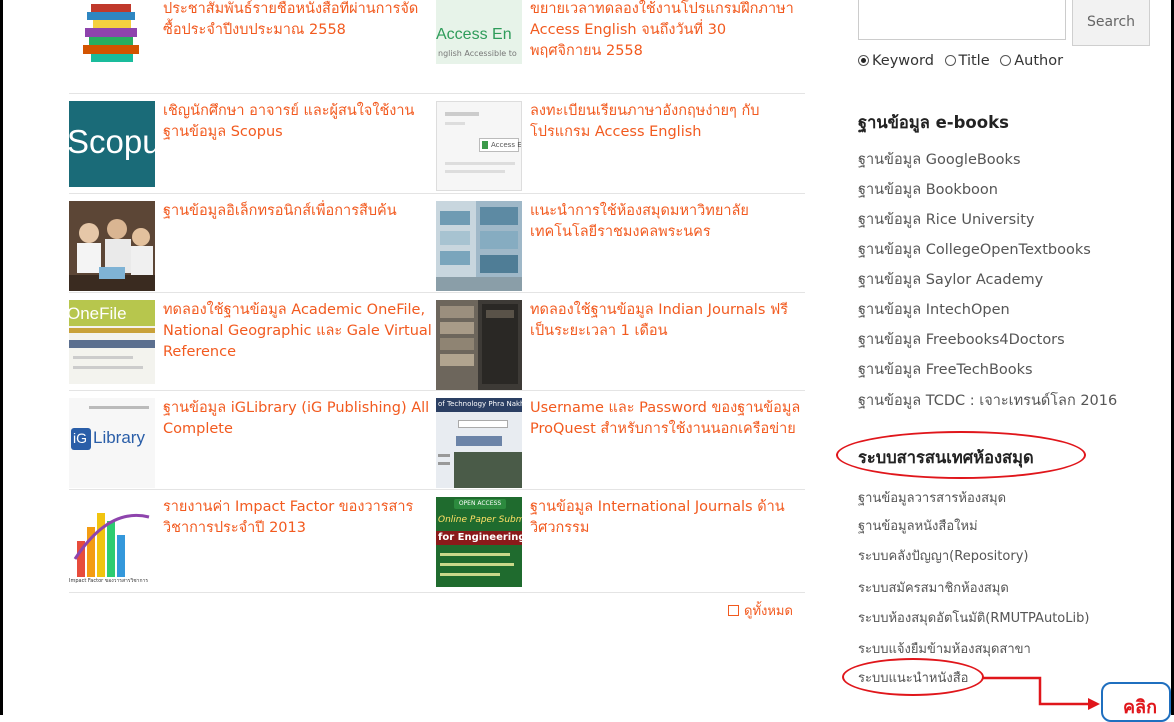  What do you see at coordinates (933, 122) in the screenshot?
I see `ebooks-heading: ฐานข้อมูล e-books` at bounding box center [933, 122].